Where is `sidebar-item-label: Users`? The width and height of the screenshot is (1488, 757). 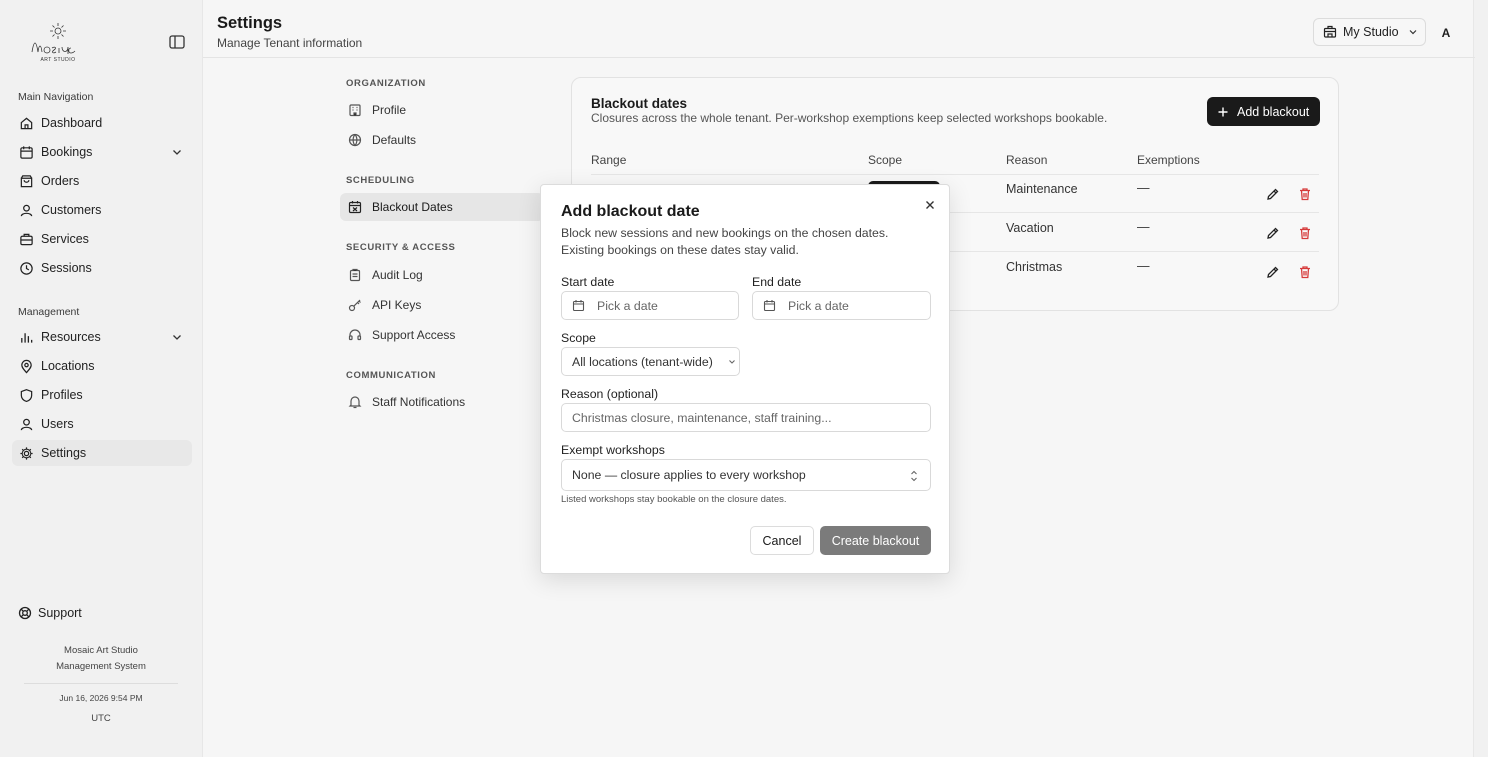
sidebar-item-label: Users is located at coordinates (57, 424).